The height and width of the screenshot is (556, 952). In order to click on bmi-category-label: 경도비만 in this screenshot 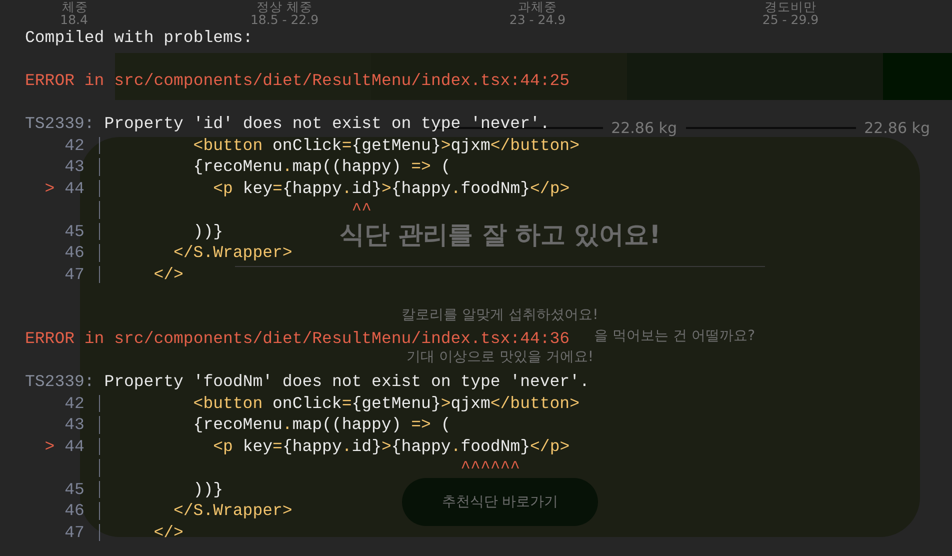, I will do `click(790, 6)`.